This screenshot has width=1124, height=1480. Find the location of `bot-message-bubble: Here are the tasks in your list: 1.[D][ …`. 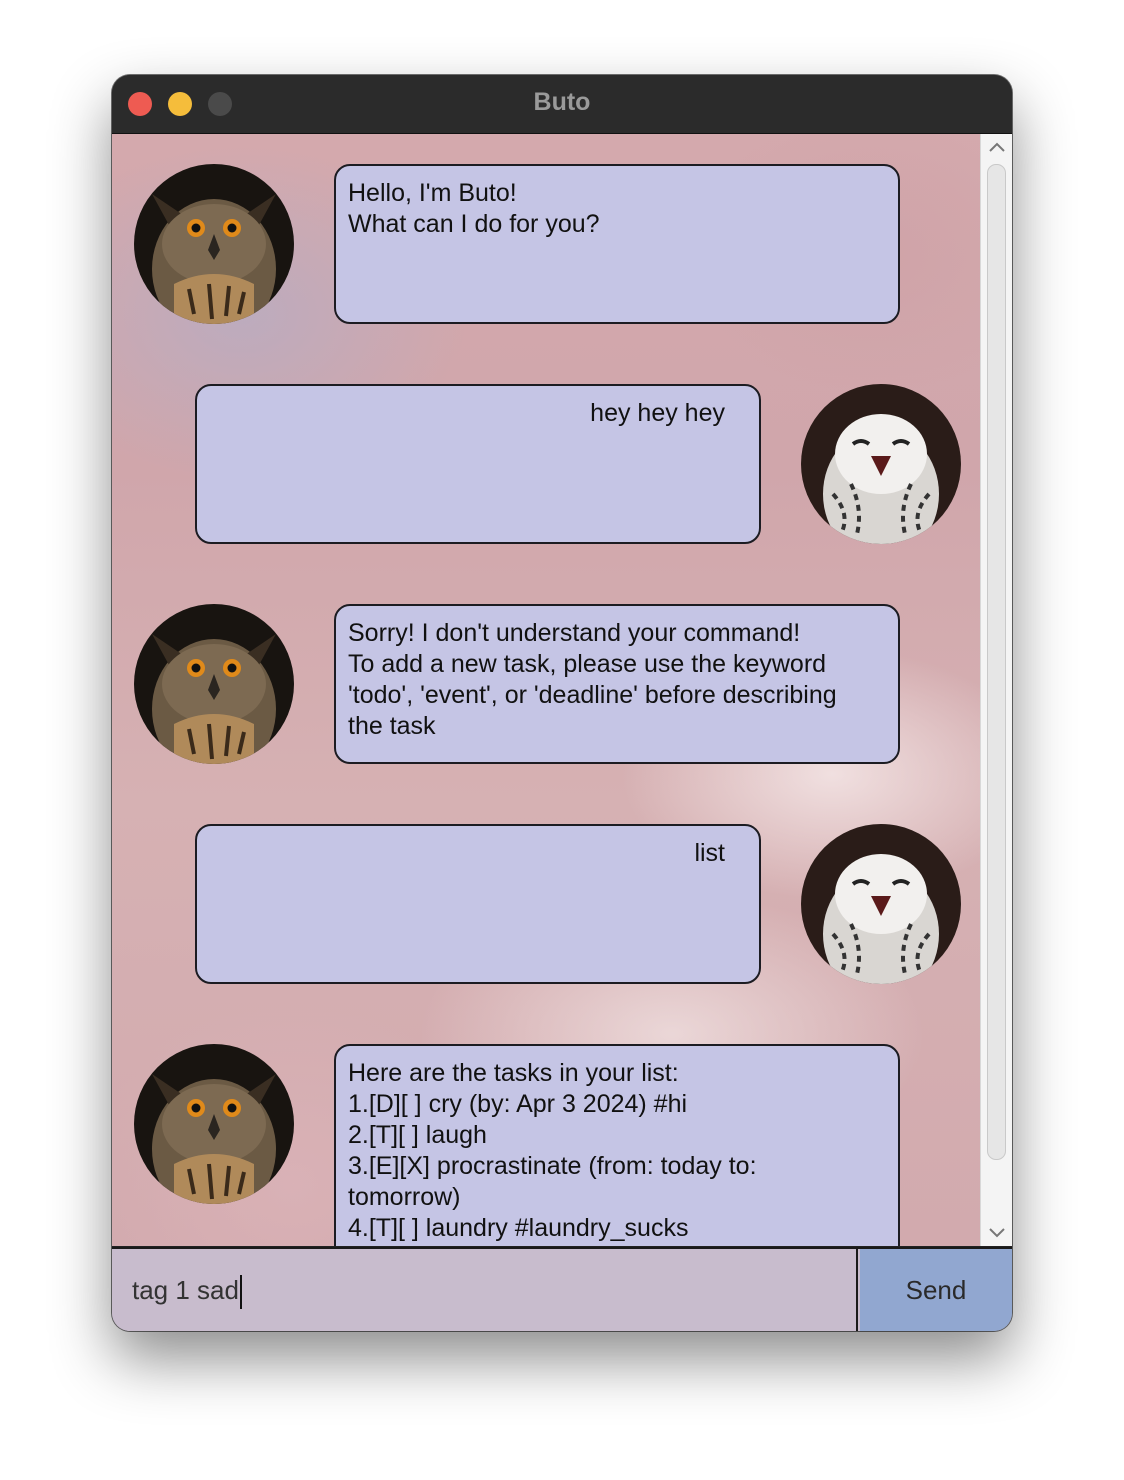

bot-message-bubble: Here are the tasks in your list: 1.[D][ … is located at coordinates (617, 1145).